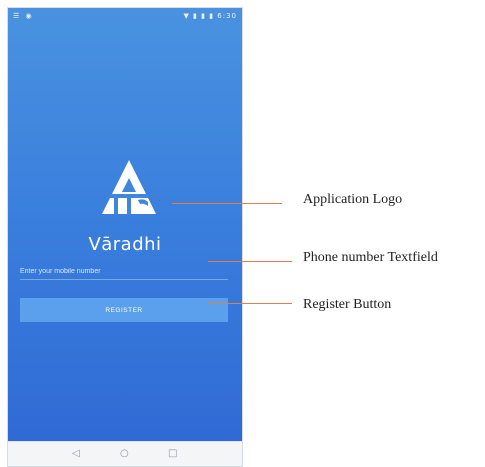 The image size is (485, 467). What do you see at coordinates (76, 453) in the screenshot?
I see `back-icon: ◁` at bounding box center [76, 453].